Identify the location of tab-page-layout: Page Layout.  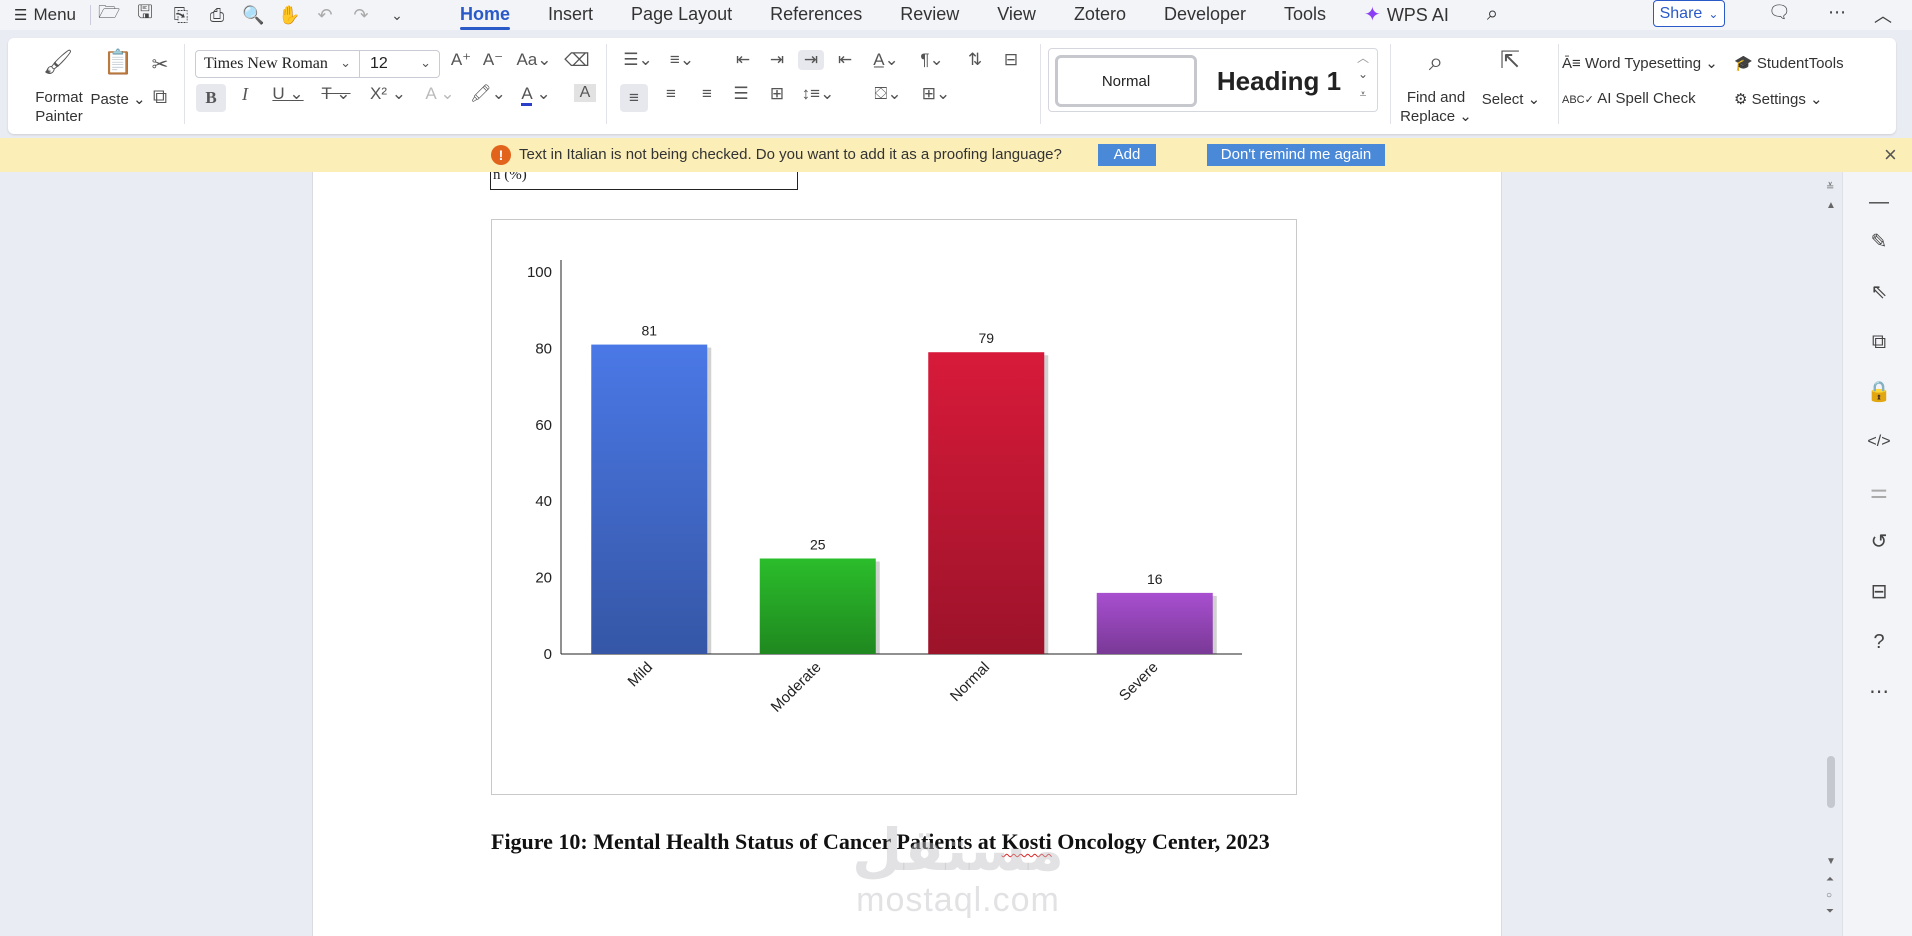
(681, 15).